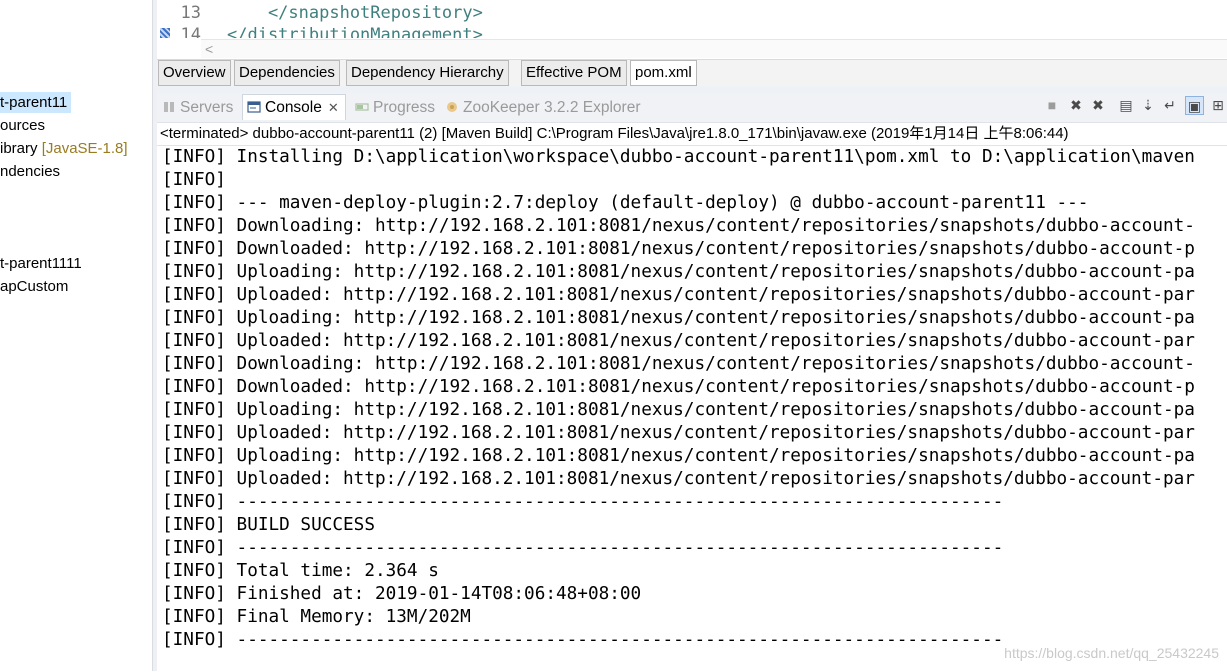  Describe the element at coordinates (1098, 105) in the screenshot. I see `remove-all-icon: ✖` at that location.